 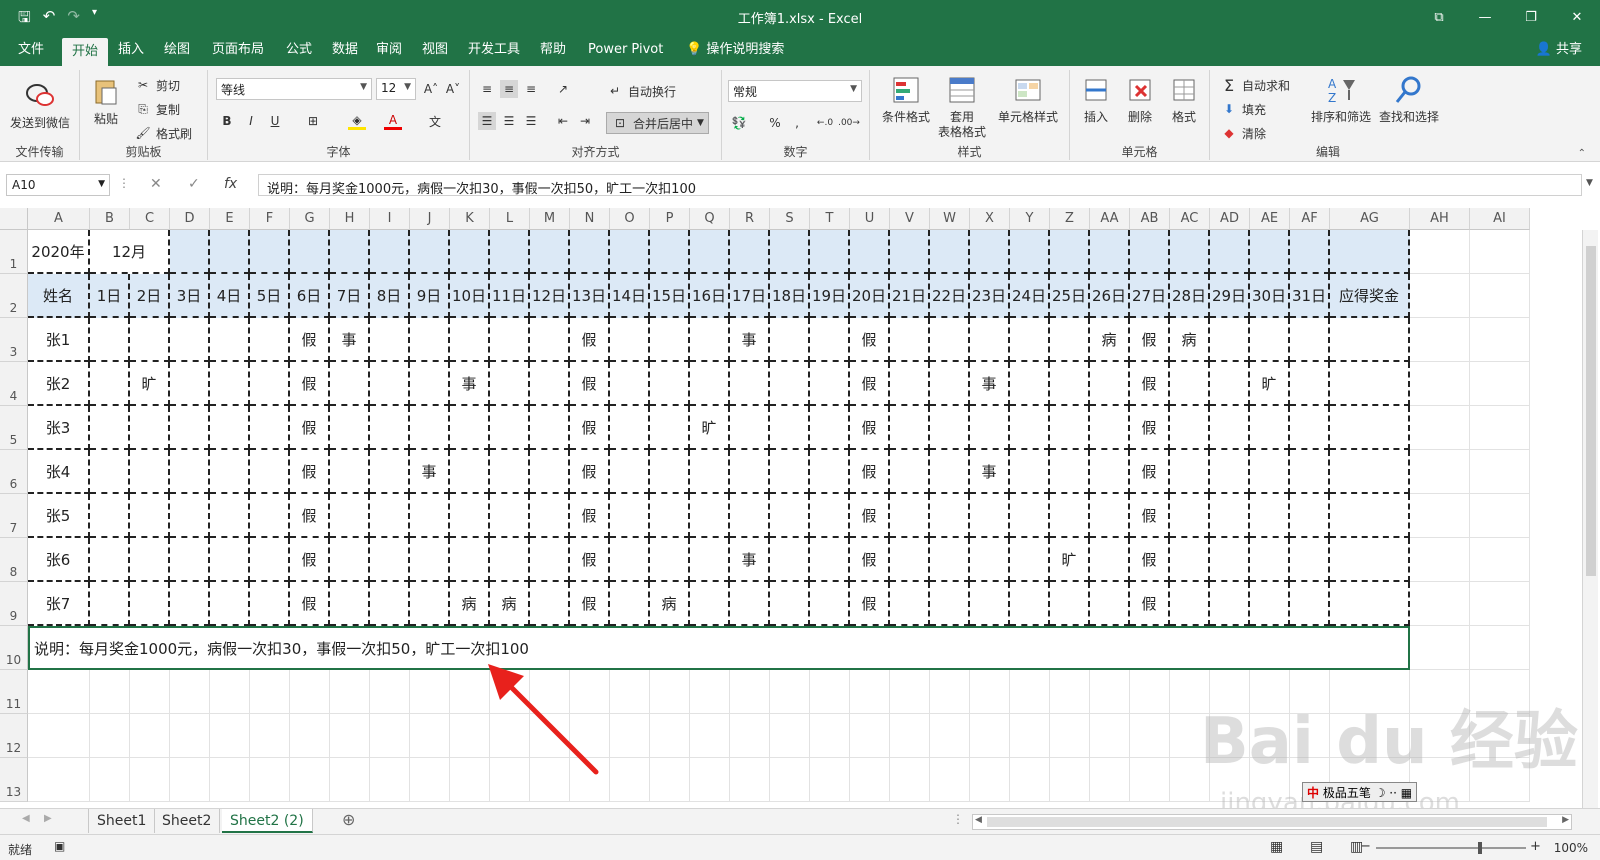 I want to click on tab-view: 视图, so click(x=435, y=50).